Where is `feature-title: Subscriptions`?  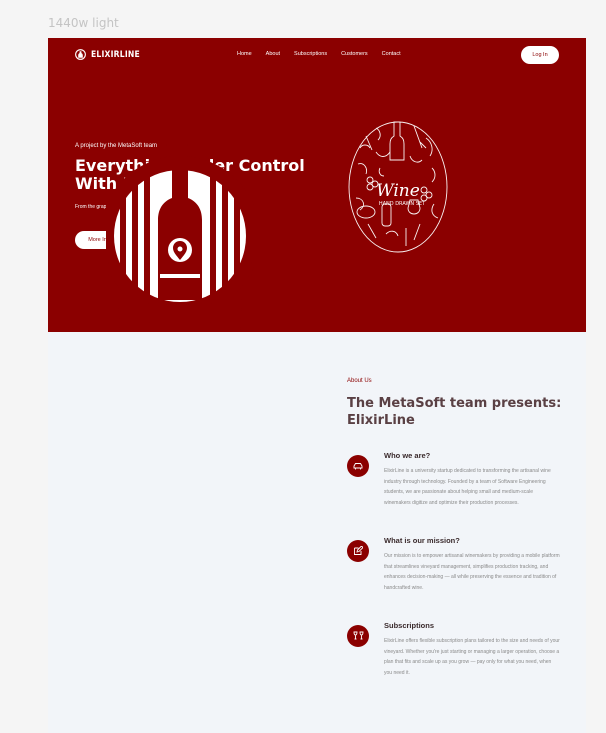
feature-title: Subscriptions is located at coordinates (409, 625).